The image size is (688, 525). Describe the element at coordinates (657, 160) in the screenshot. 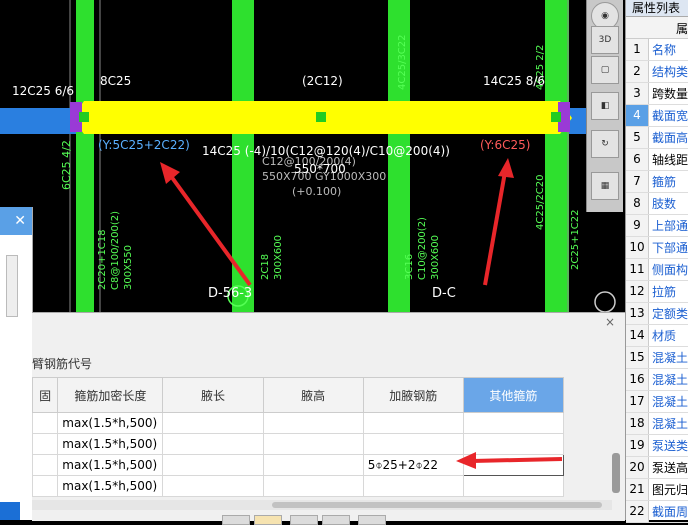

I see `property-row: 6 轴线距` at that location.